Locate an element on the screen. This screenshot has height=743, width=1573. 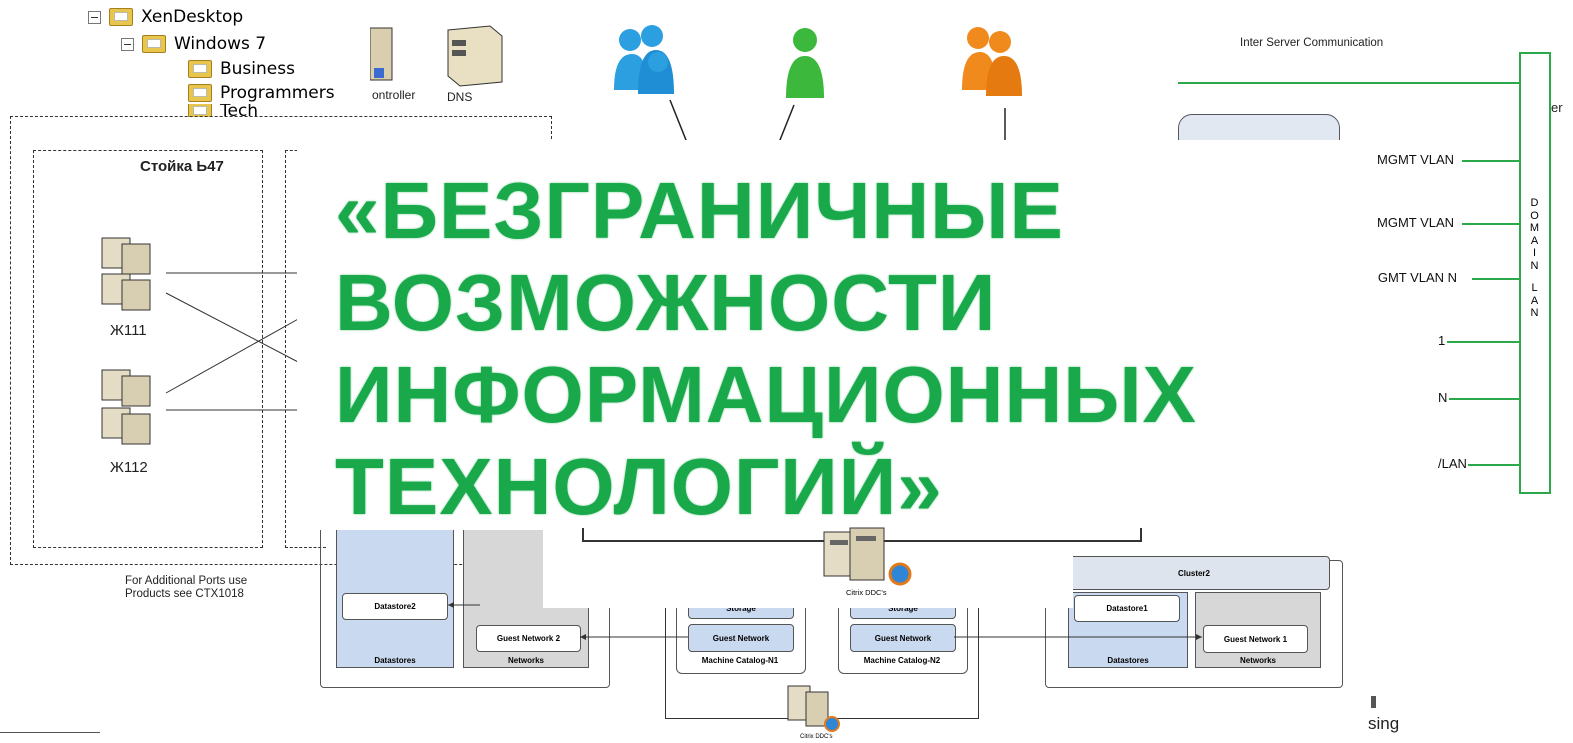
cut-icon-fragment is located at coordinates (1373, 702).